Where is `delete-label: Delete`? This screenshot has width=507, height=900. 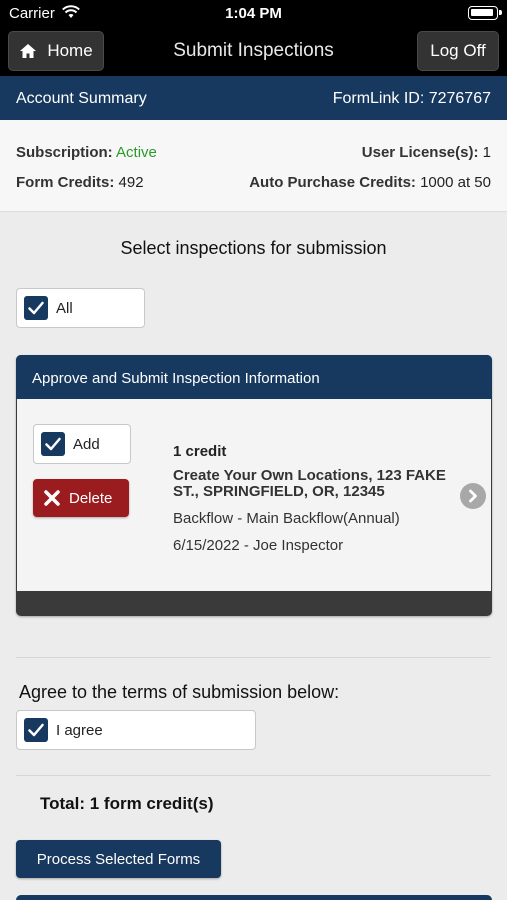 delete-label: Delete is located at coordinates (91, 498).